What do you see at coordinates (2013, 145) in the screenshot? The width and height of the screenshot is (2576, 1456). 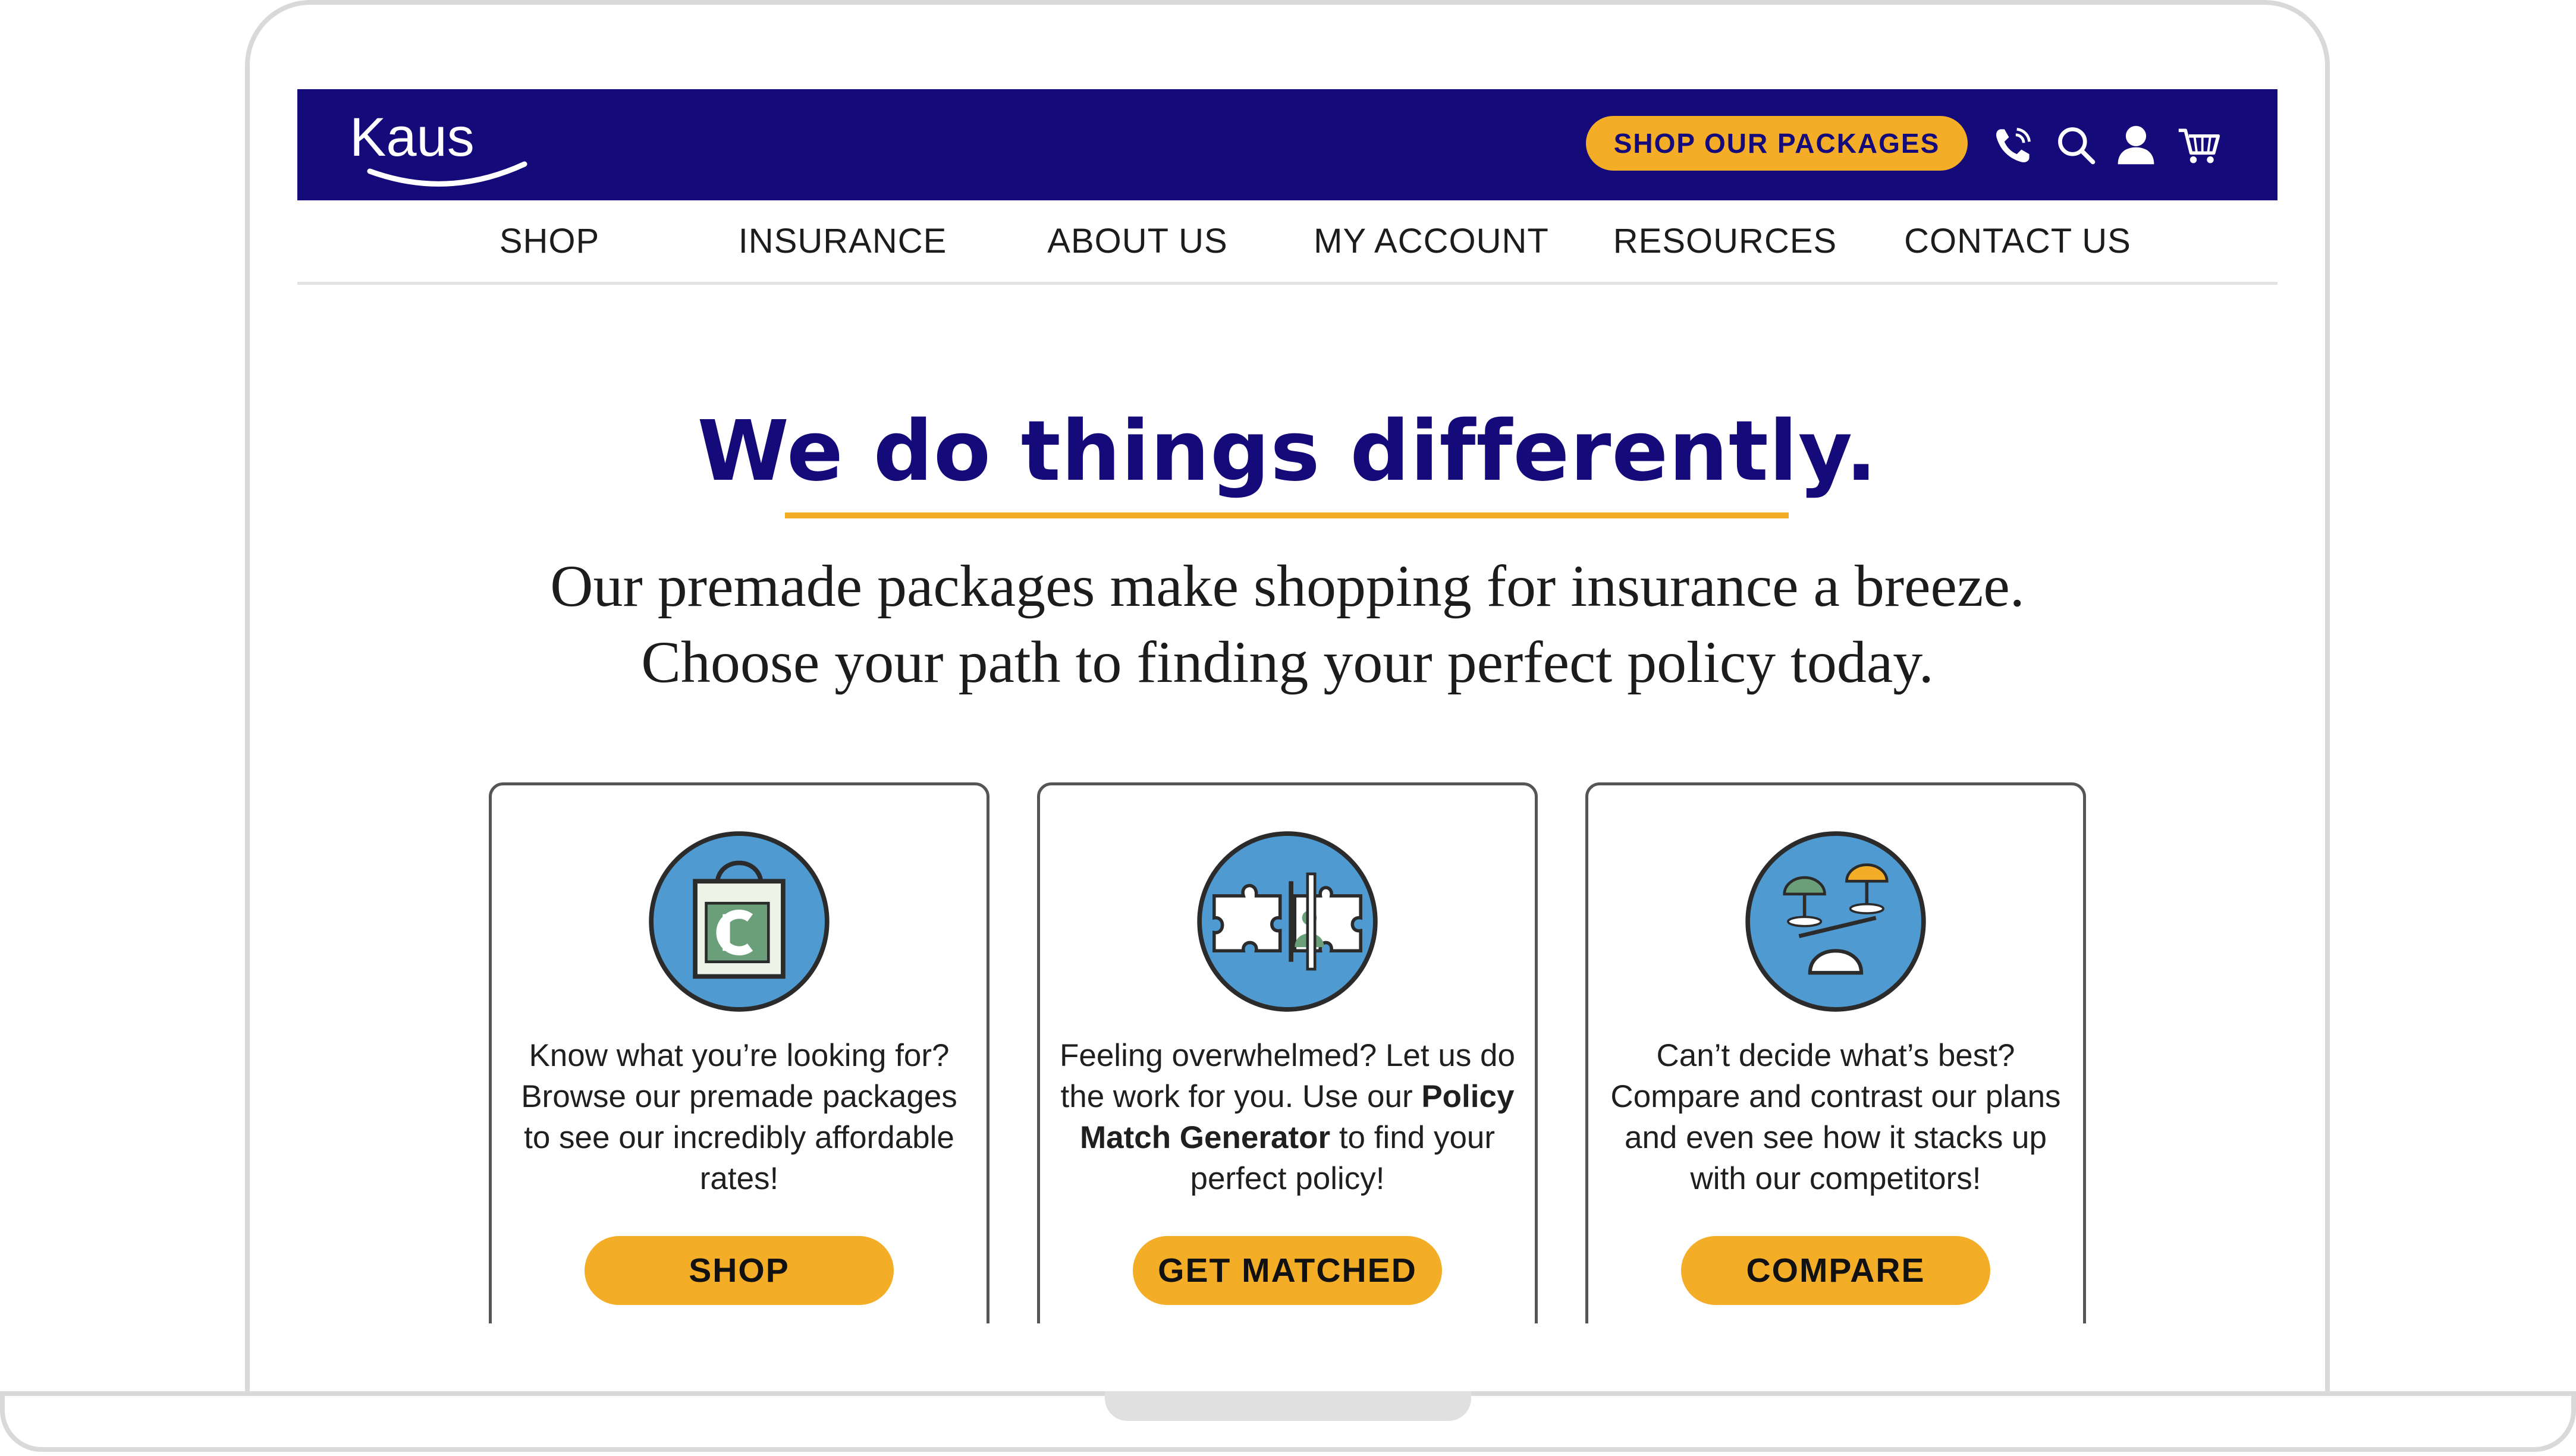 I see `phone-icon` at bounding box center [2013, 145].